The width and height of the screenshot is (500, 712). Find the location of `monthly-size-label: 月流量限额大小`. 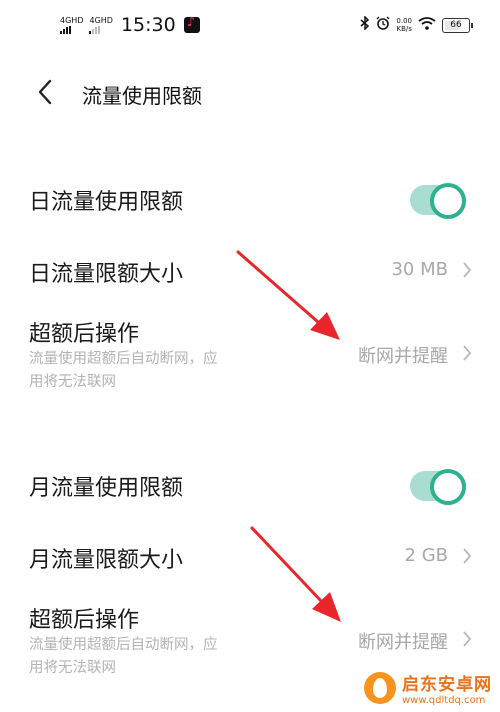

monthly-size-label: 月流量限额大小 is located at coordinates (106, 560).